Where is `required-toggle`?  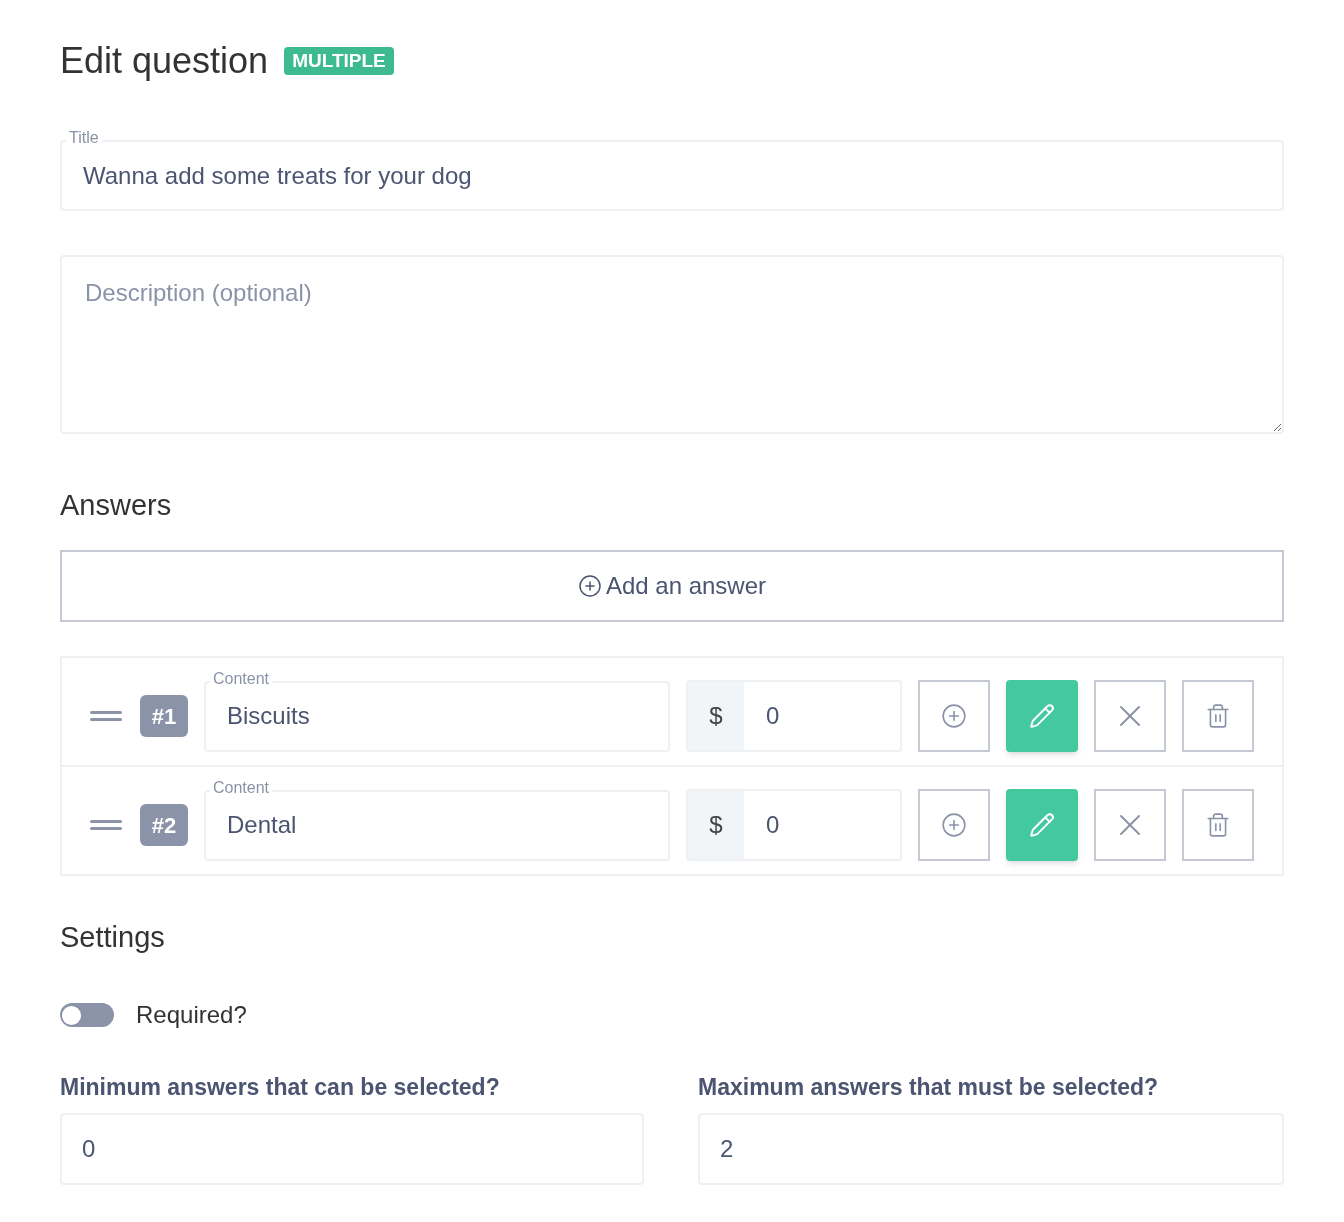 required-toggle is located at coordinates (87, 1015).